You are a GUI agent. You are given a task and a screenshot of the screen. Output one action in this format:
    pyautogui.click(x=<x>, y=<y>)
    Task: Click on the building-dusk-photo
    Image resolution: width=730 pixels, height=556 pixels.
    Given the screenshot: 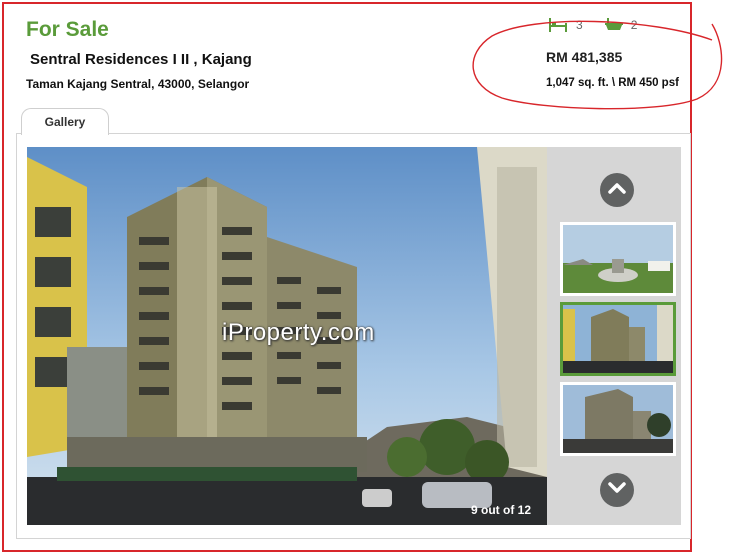 What is the action you would take?
    pyautogui.click(x=618, y=419)
    